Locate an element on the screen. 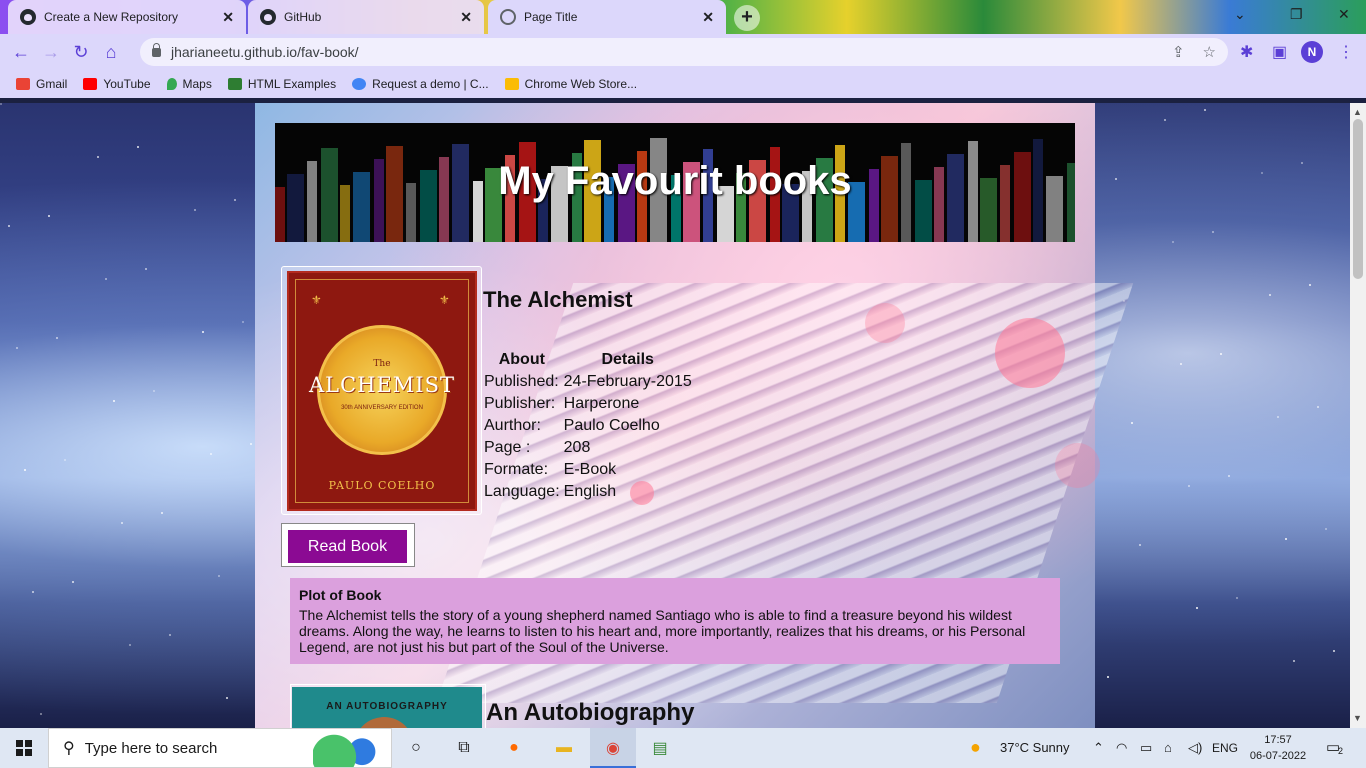 This screenshot has height=768, width=1366. bookmark-html-examples: HTML Examples is located at coordinates (281, 84).